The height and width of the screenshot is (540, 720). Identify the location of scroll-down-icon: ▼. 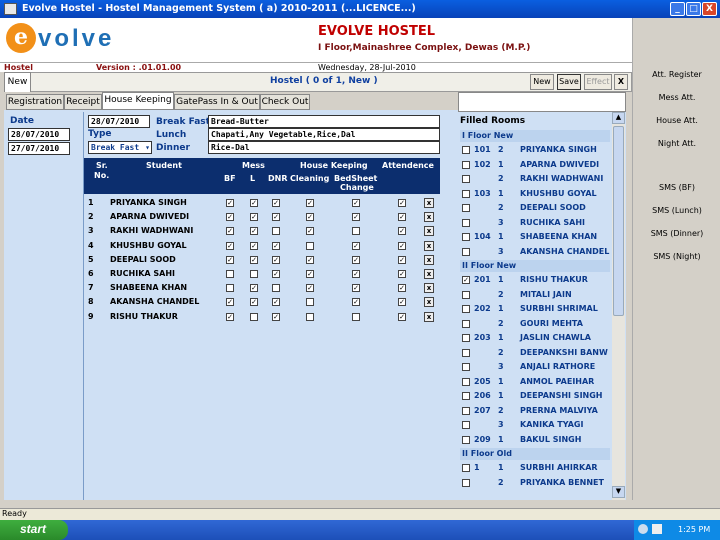
(618, 492).